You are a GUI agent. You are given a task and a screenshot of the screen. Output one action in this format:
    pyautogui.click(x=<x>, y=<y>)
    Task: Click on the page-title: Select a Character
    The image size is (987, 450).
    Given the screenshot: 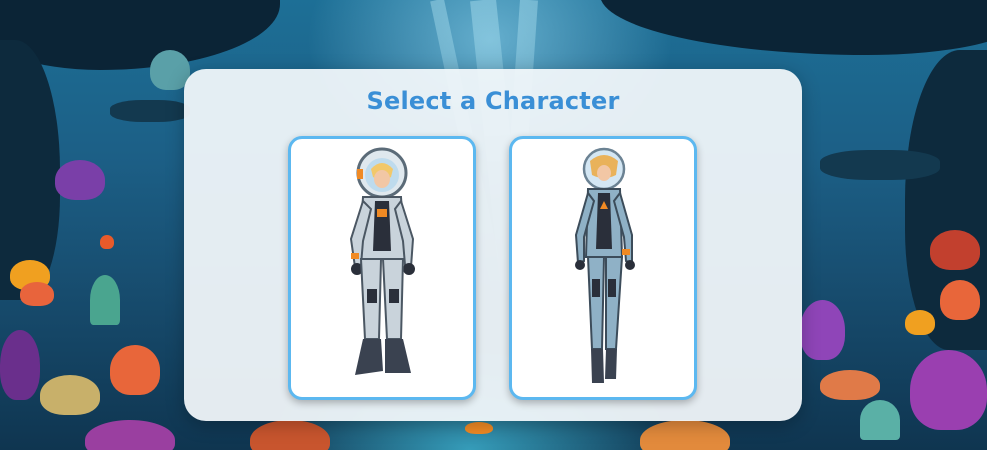 What is the action you would take?
    pyautogui.click(x=493, y=101)
    